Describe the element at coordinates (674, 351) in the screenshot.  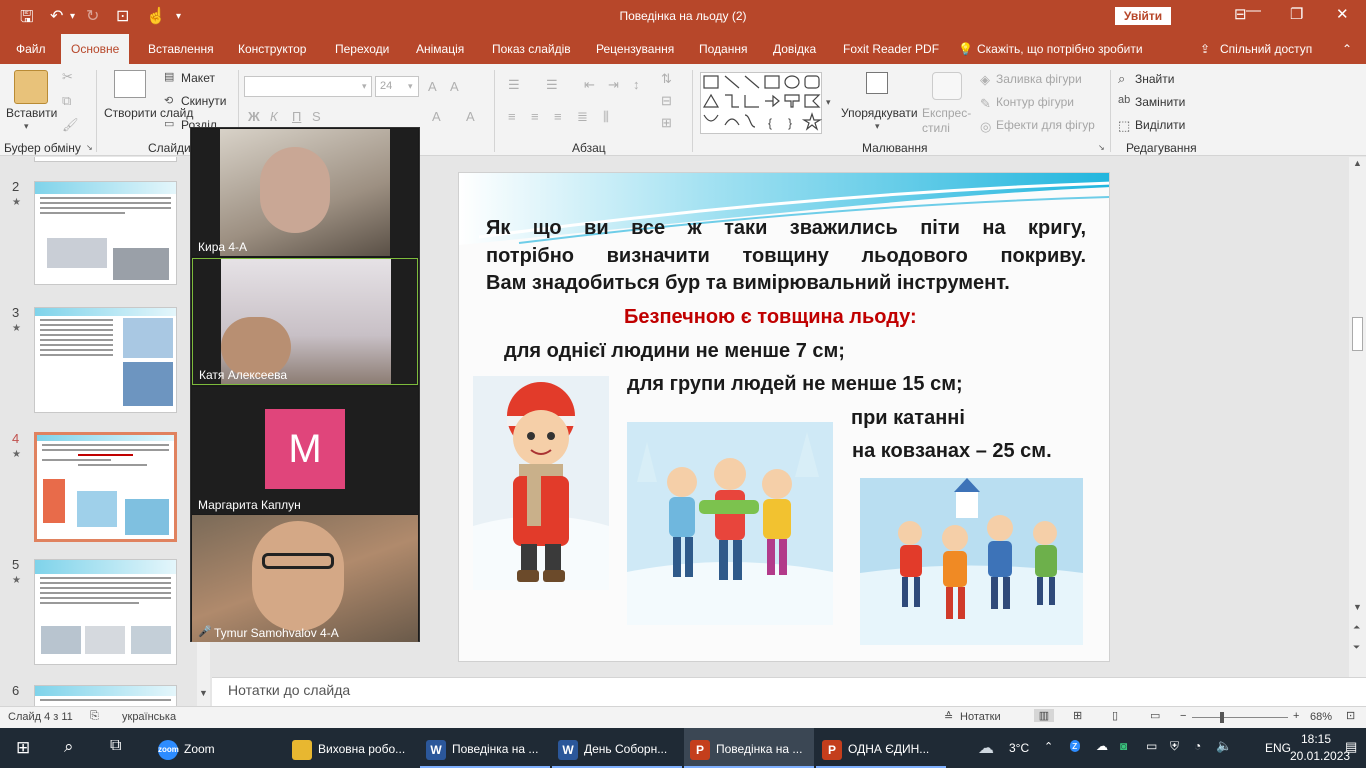
I see `slide-item-one-person: для однієї людини не менше 7 см;` at that location.